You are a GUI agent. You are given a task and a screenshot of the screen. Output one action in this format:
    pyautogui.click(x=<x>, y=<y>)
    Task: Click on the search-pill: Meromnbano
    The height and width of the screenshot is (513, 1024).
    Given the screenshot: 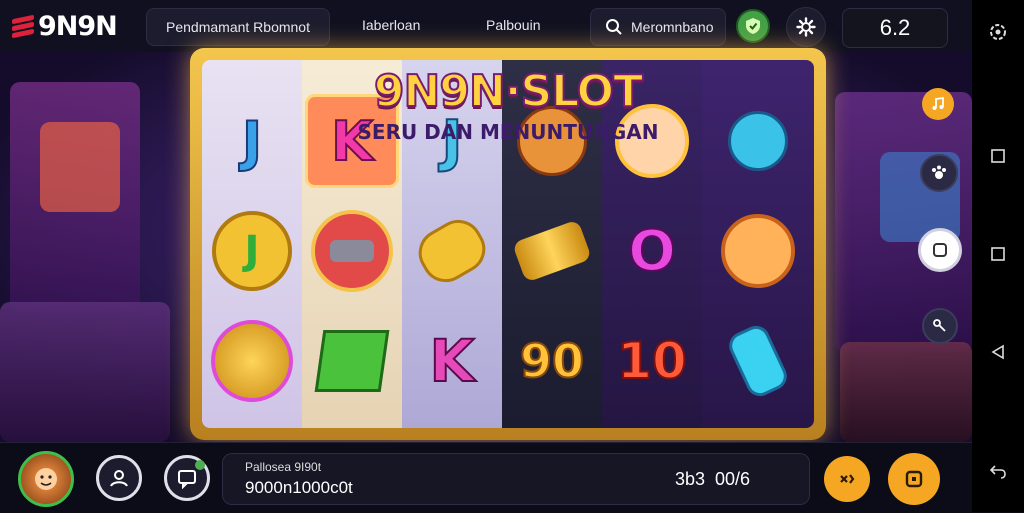 What is the action you would take?
    pyautogui.click(x=658, y=27)
    